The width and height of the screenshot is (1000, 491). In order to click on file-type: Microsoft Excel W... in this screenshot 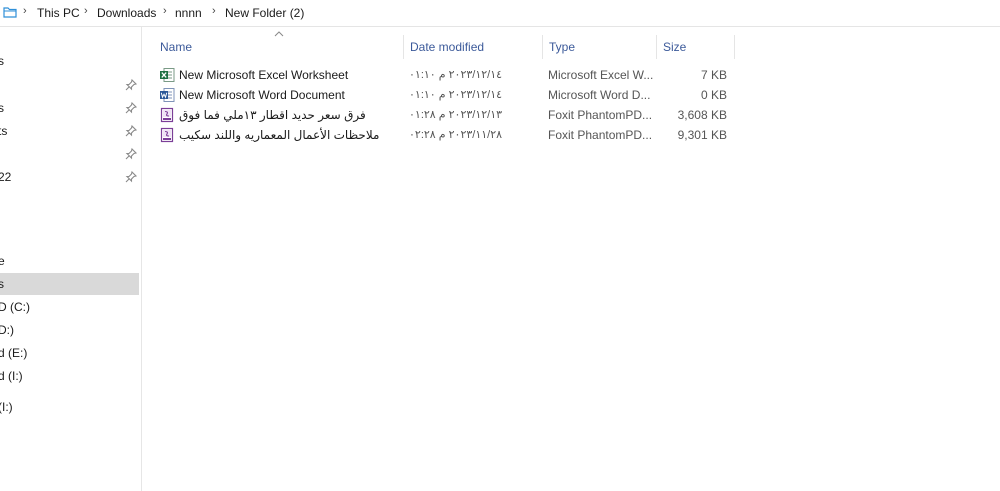, I will do `click(601, 75)`.